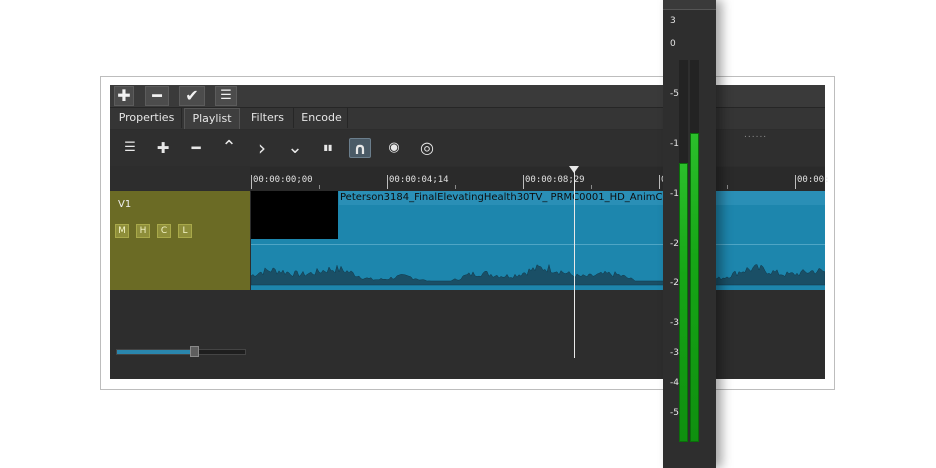  I want to click on add-button: ✚, so click(124, 96).